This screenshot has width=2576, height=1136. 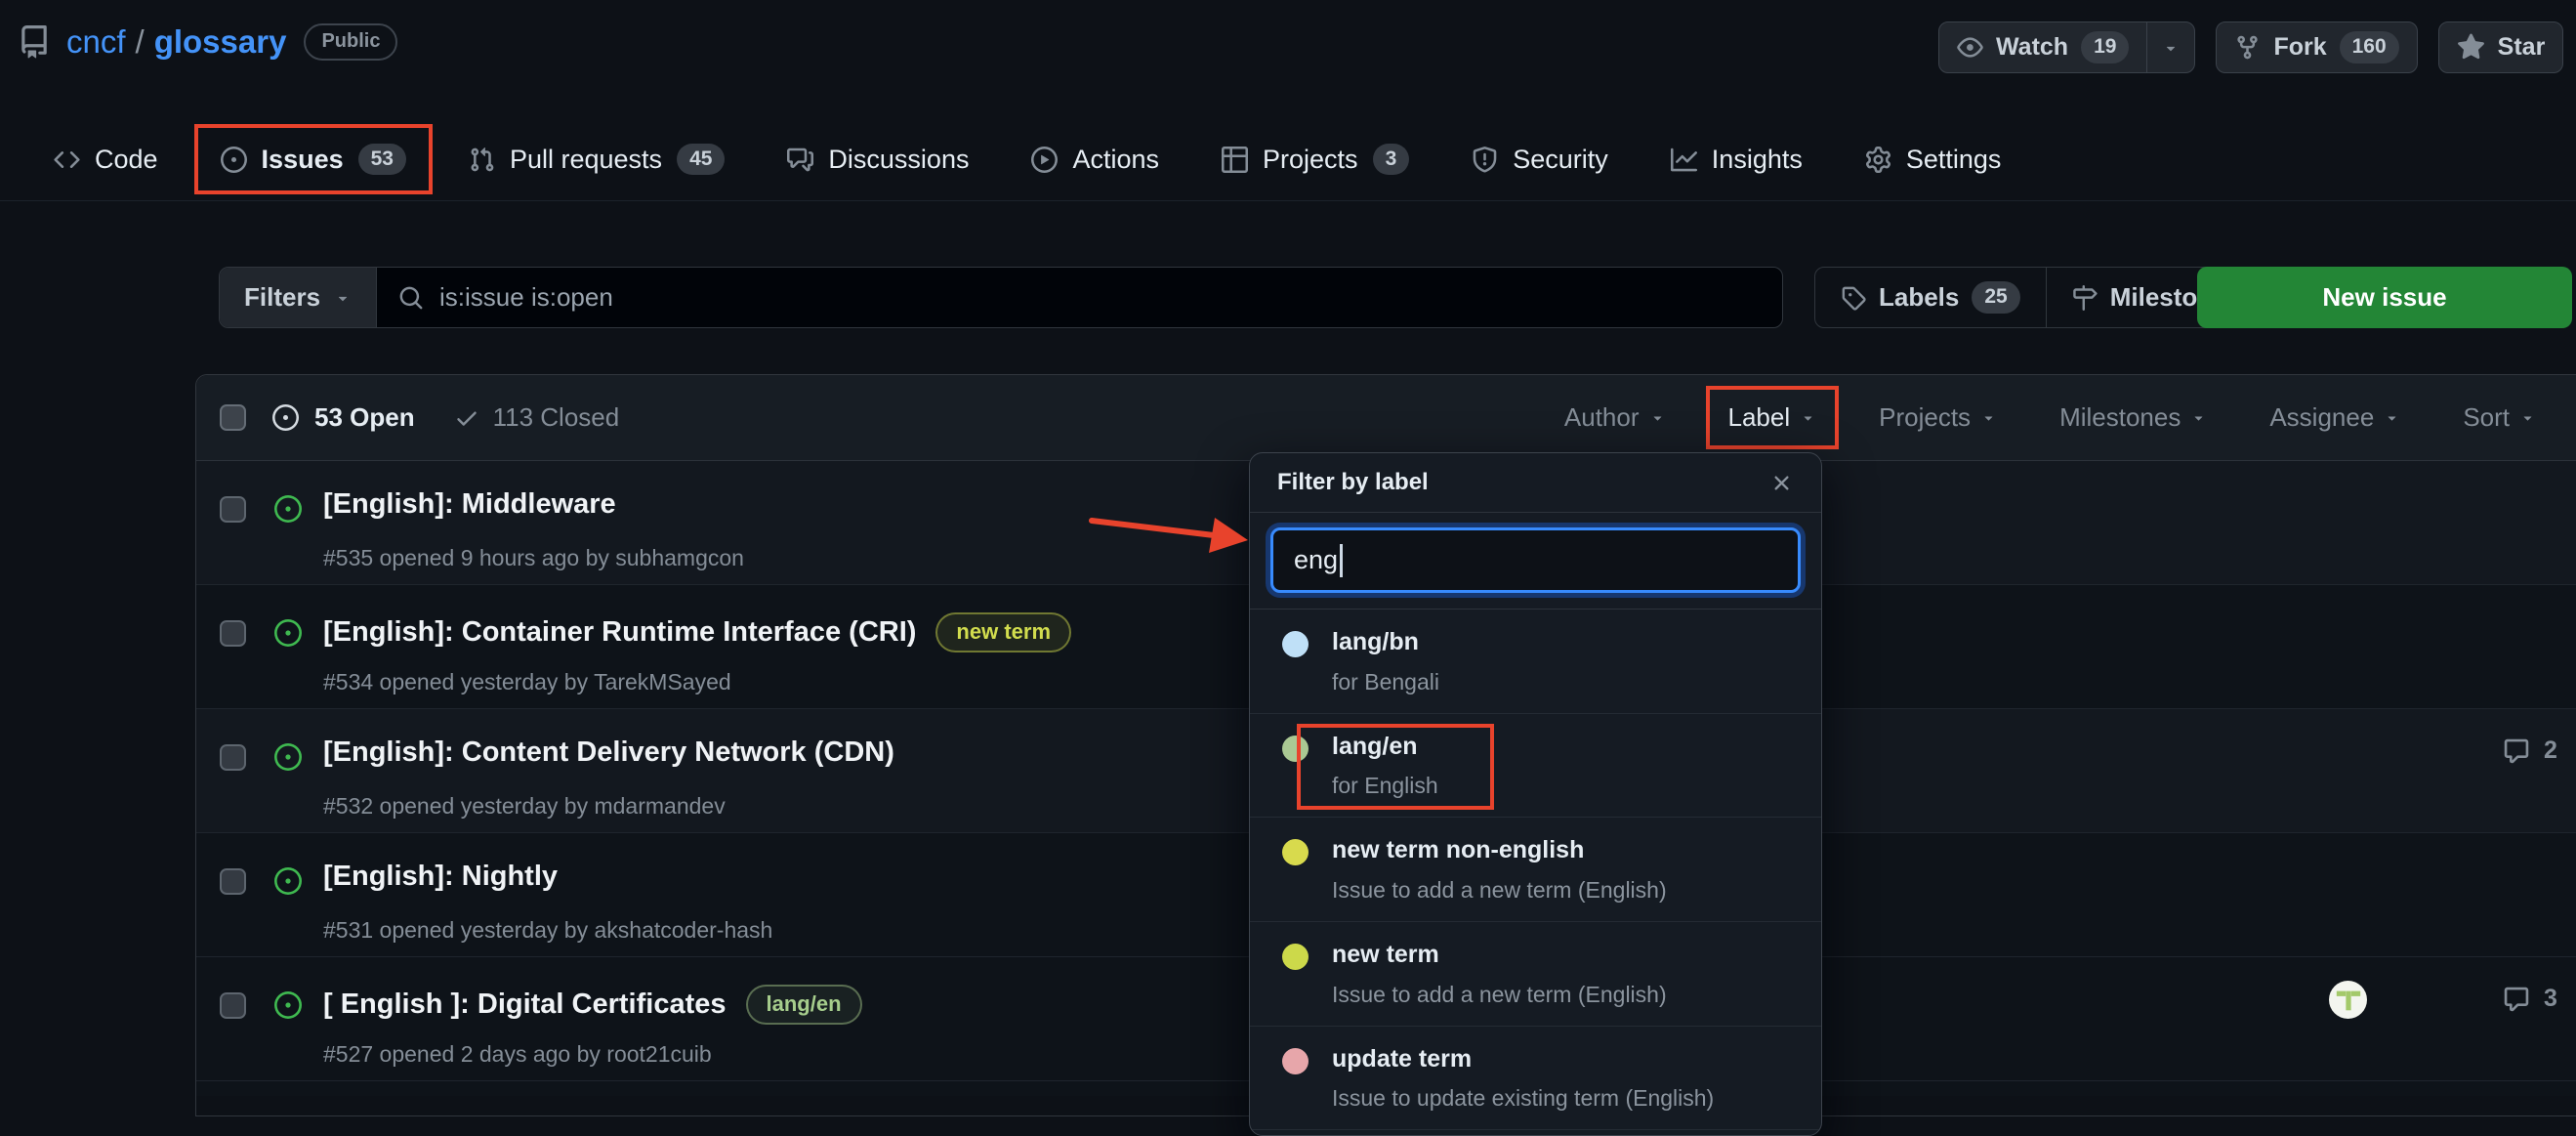 What do you see at coordinates (1953, 159) in the screenshot?
I see `tab-label: Settings` at bounding box center [1953, 159].